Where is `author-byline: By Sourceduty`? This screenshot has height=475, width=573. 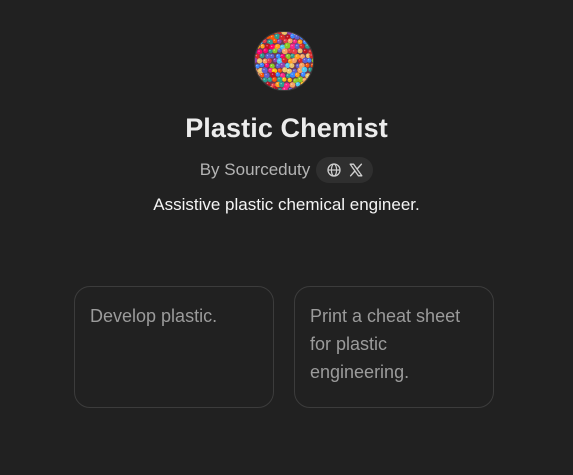 author-byline: By Sourceduty is located at coordinates (286, 169).